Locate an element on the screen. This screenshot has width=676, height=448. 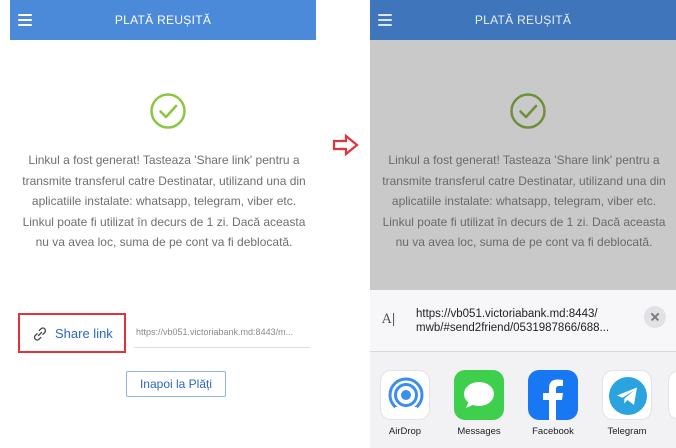
app-name: M is located at coordinates (671, 431).